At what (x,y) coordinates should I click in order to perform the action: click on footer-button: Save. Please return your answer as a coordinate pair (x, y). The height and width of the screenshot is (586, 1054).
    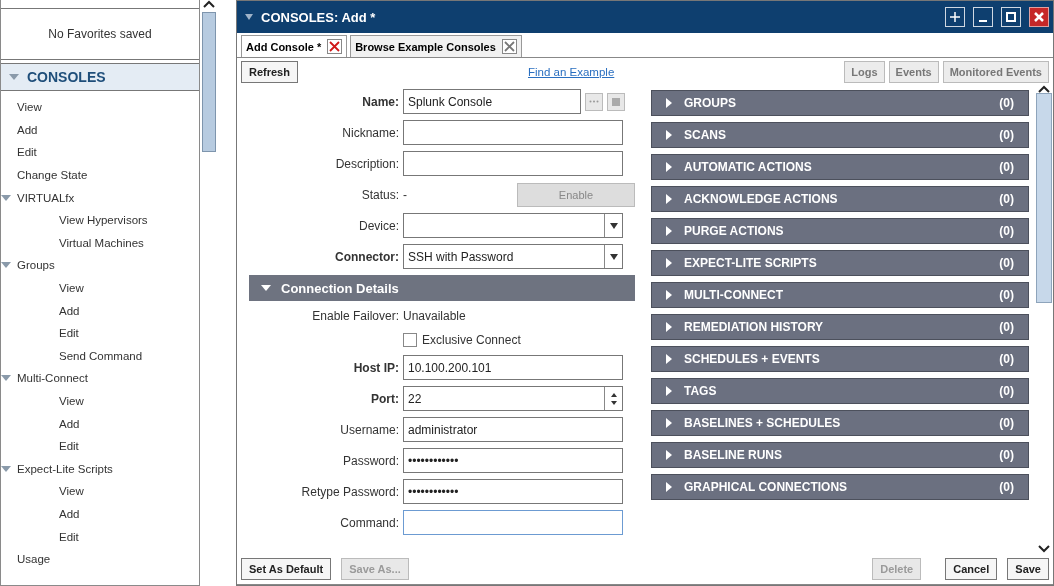
    Looking at the image, I should click on (1028, 568).